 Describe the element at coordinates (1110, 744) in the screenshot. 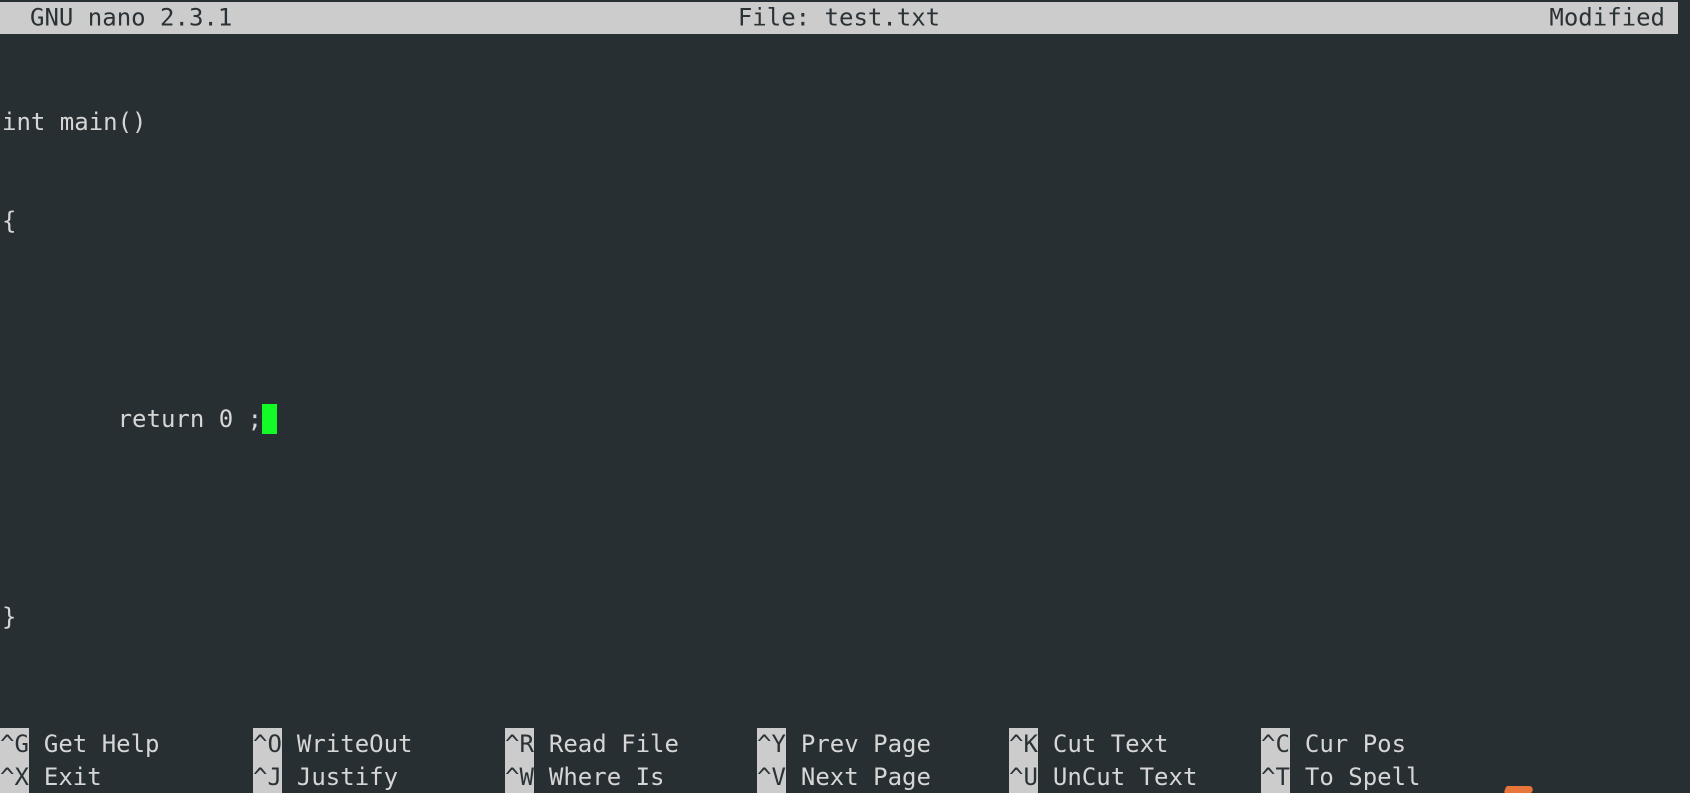

I see `shortcut-label: Cut Text` at that location.